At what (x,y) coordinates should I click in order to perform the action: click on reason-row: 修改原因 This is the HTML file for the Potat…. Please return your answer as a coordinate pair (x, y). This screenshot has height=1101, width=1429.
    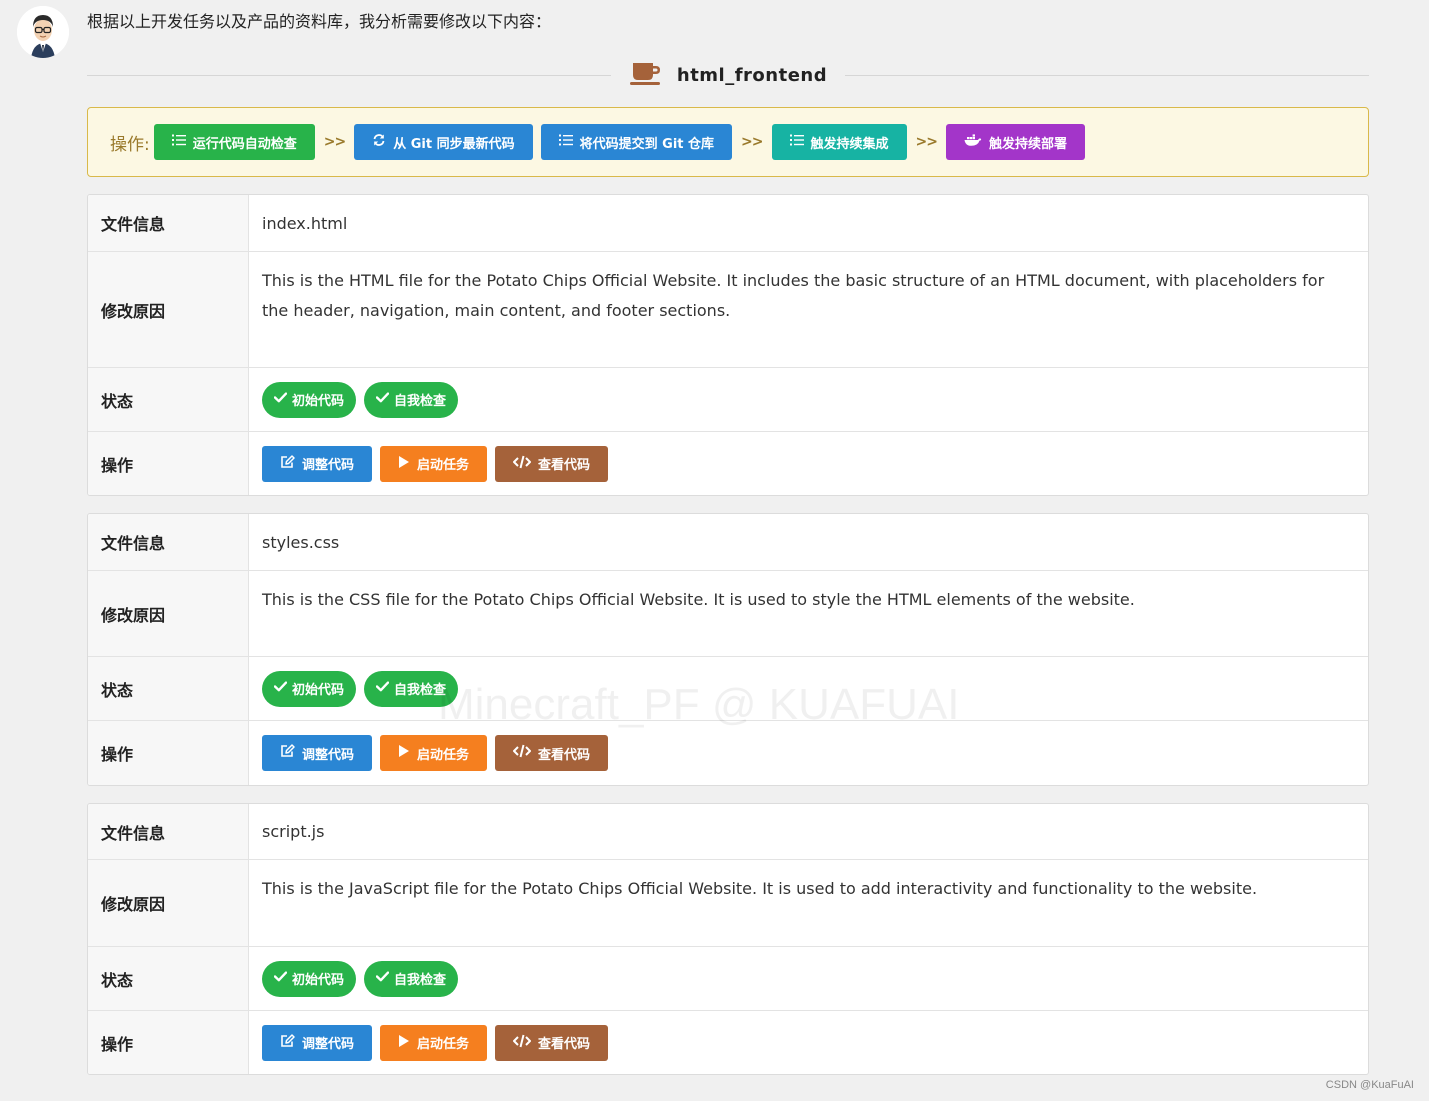
    Looking at the image, I should click on (728, 310).